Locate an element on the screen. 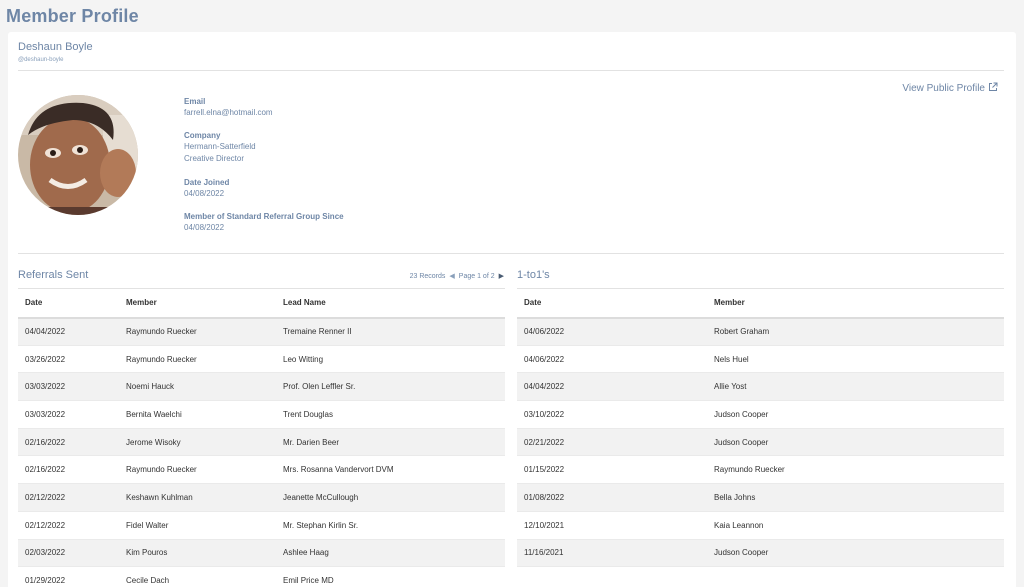 The width and height of the screenshot is (1024, 587). next-page-icon: ▶ is located at coordinates (501, 276).